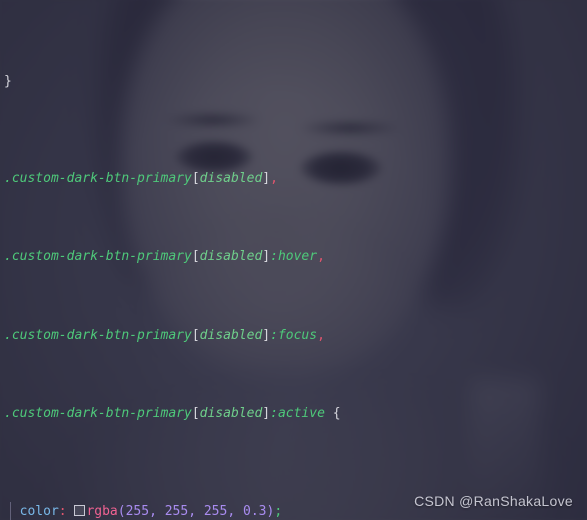  Describe the element at coordinates (62, 511) in the screenshot. I see `colon: :` at that location.